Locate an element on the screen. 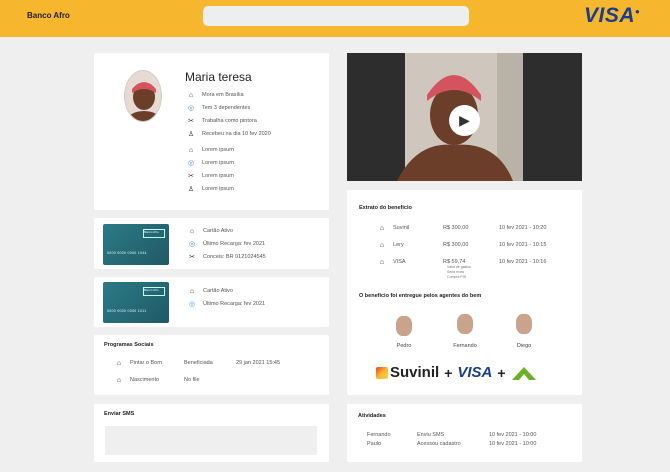  profile-detail-row: ♙ Recebeu na dia 10 fev 2020 is located at coordinates (229, 134).